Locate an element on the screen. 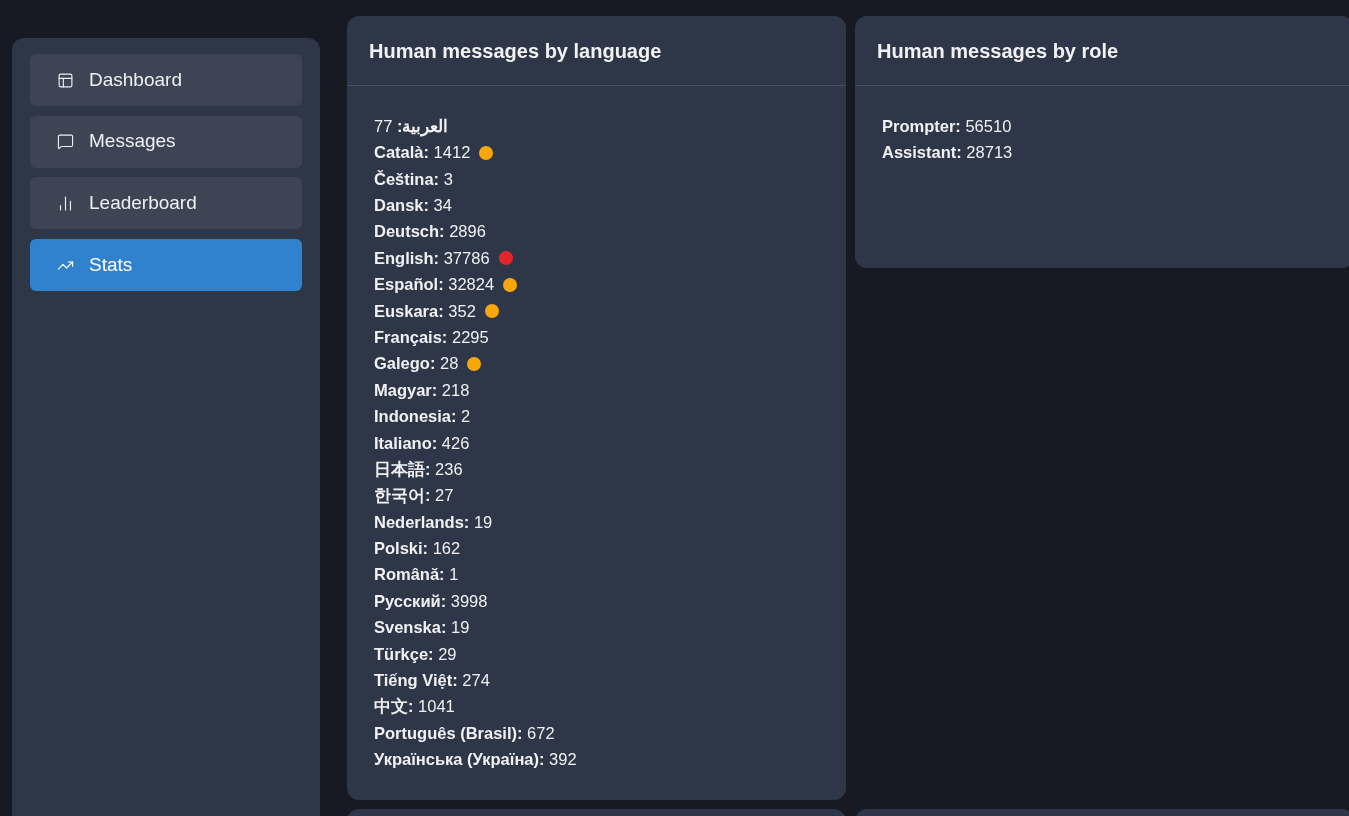 Image resolution: width=1349 pixels, height=816 pixels. sidebar-item: Messages is located at coordinates (166, 141).